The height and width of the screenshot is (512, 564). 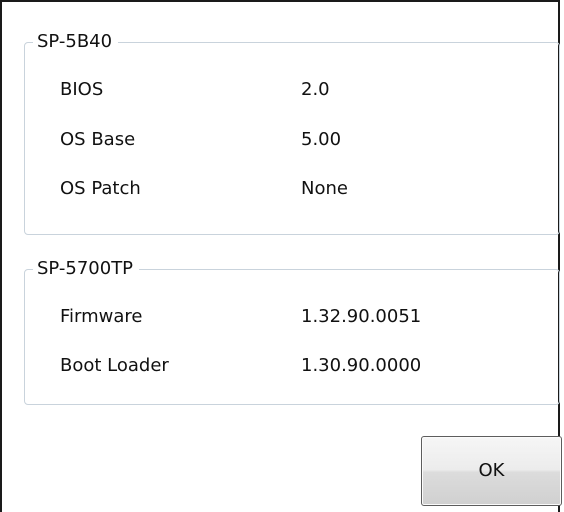 What do you see at coordinates (324, 188) in the screenshot?
I see `os-patch-value: None` at bounding box center [324, 188].